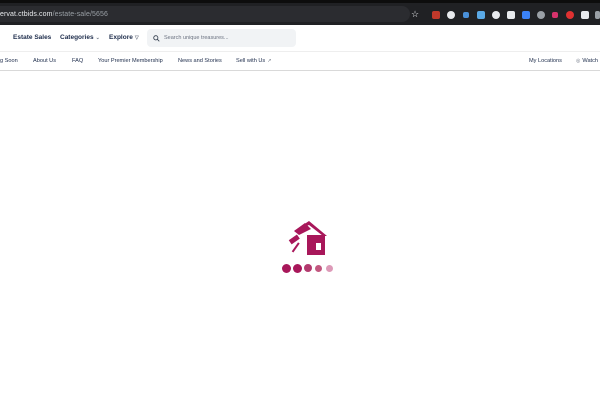 The image size is (600, 400). I want to click on categories-label: Categories, so click(77, 37).